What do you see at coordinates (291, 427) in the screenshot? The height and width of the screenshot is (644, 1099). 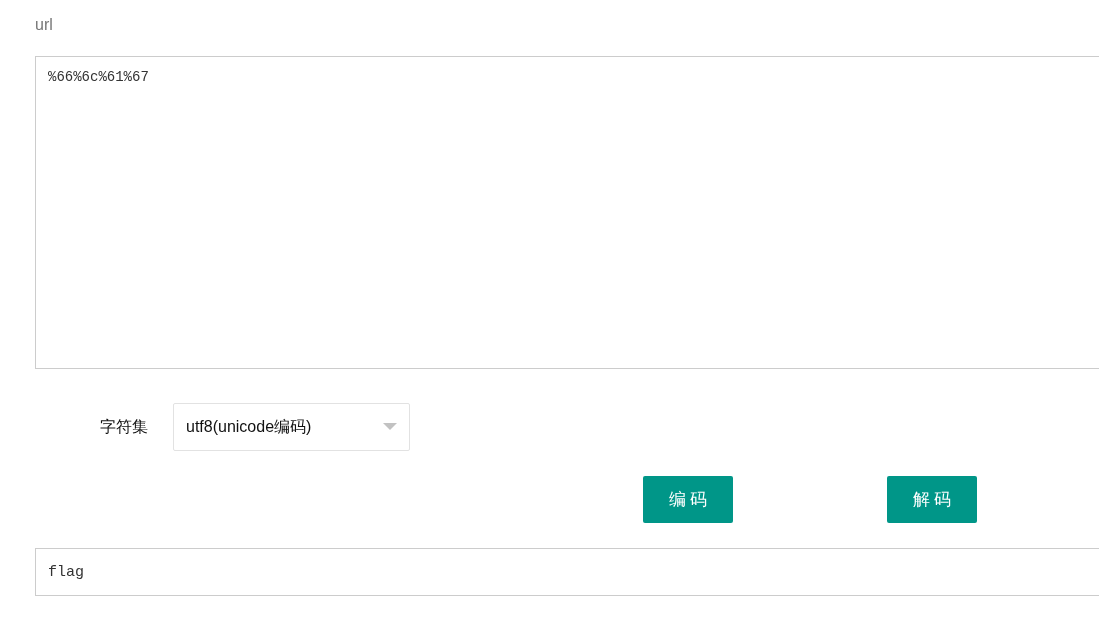 I see `charset-select: utf8(unicode编码)` at bounding box center [291, 427].